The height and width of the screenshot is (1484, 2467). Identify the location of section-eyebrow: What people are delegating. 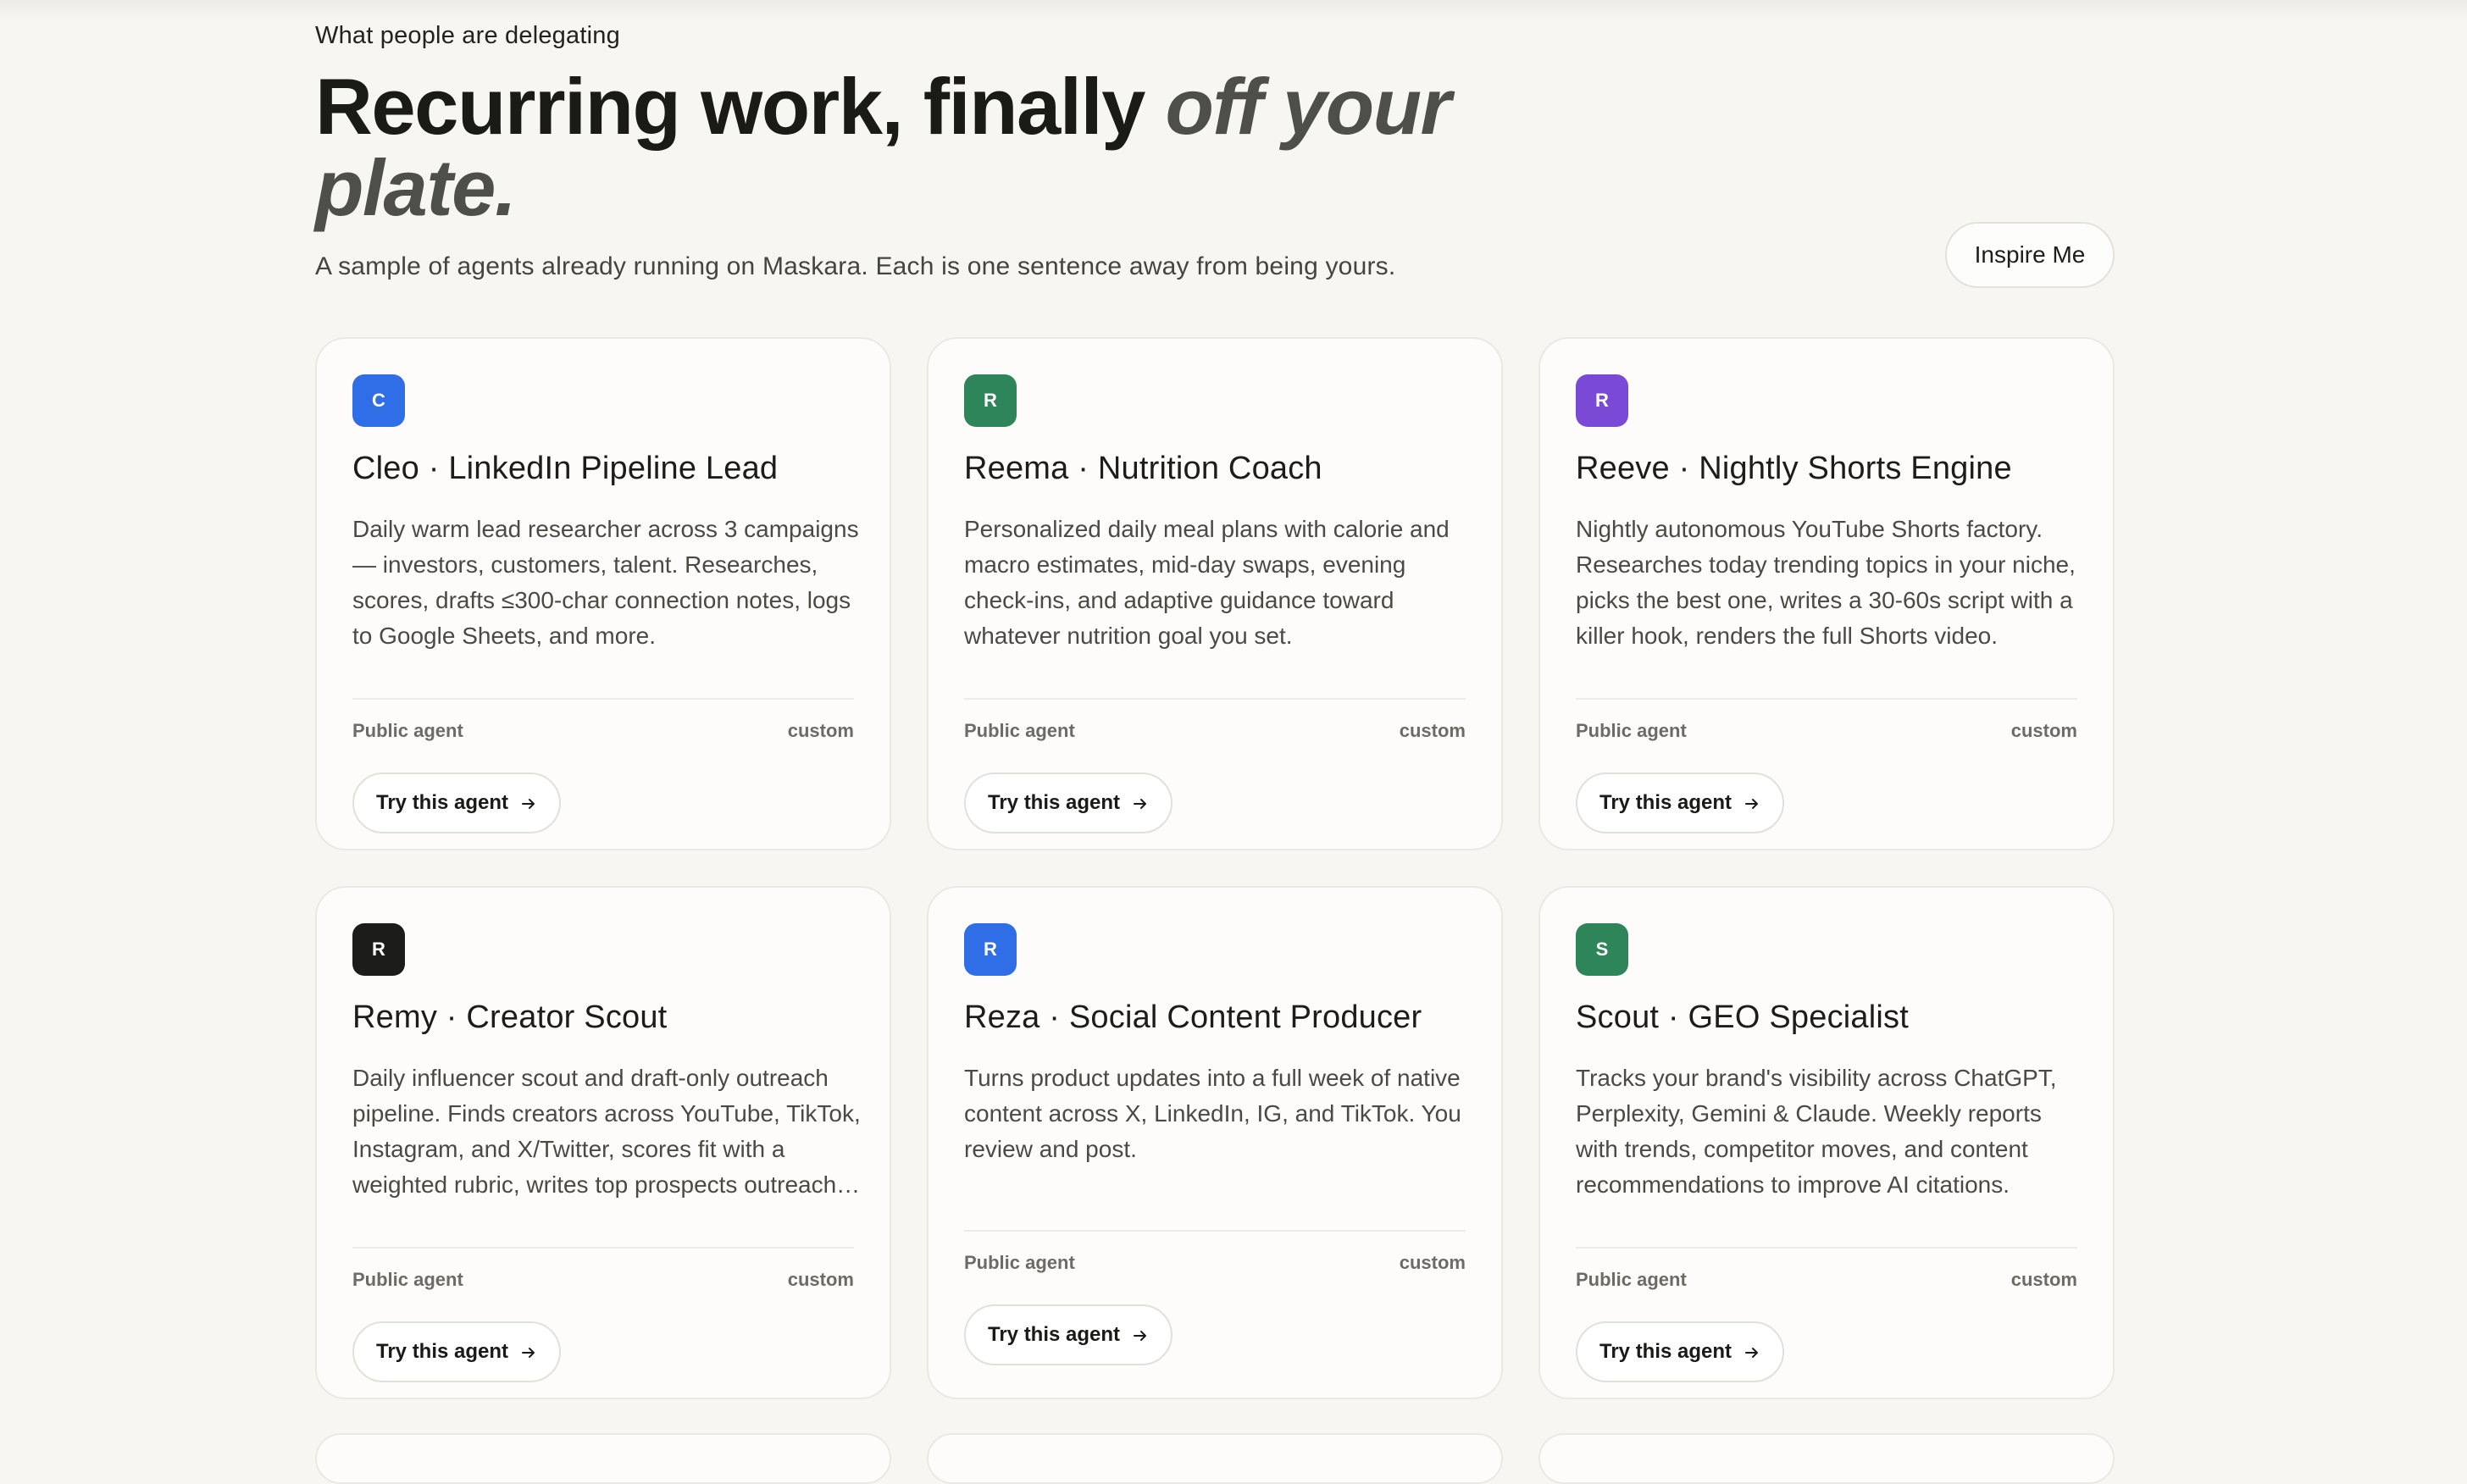
(467, 35).